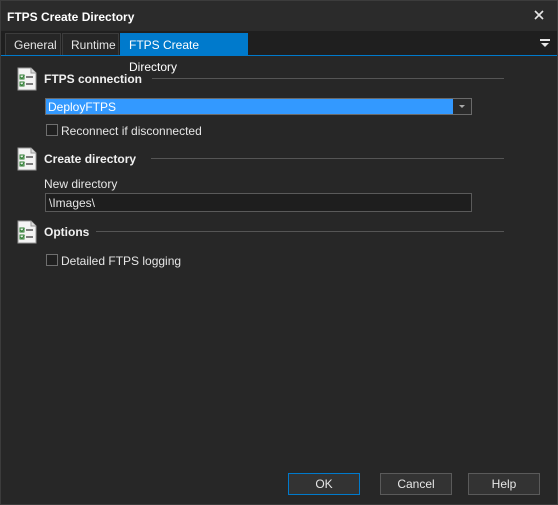 This screenshot has width=558, height=505. Describe the element at coordinates (131, 131) in the screenshot. I see `reconnect-label: Reconnect if disconnected` at that location.